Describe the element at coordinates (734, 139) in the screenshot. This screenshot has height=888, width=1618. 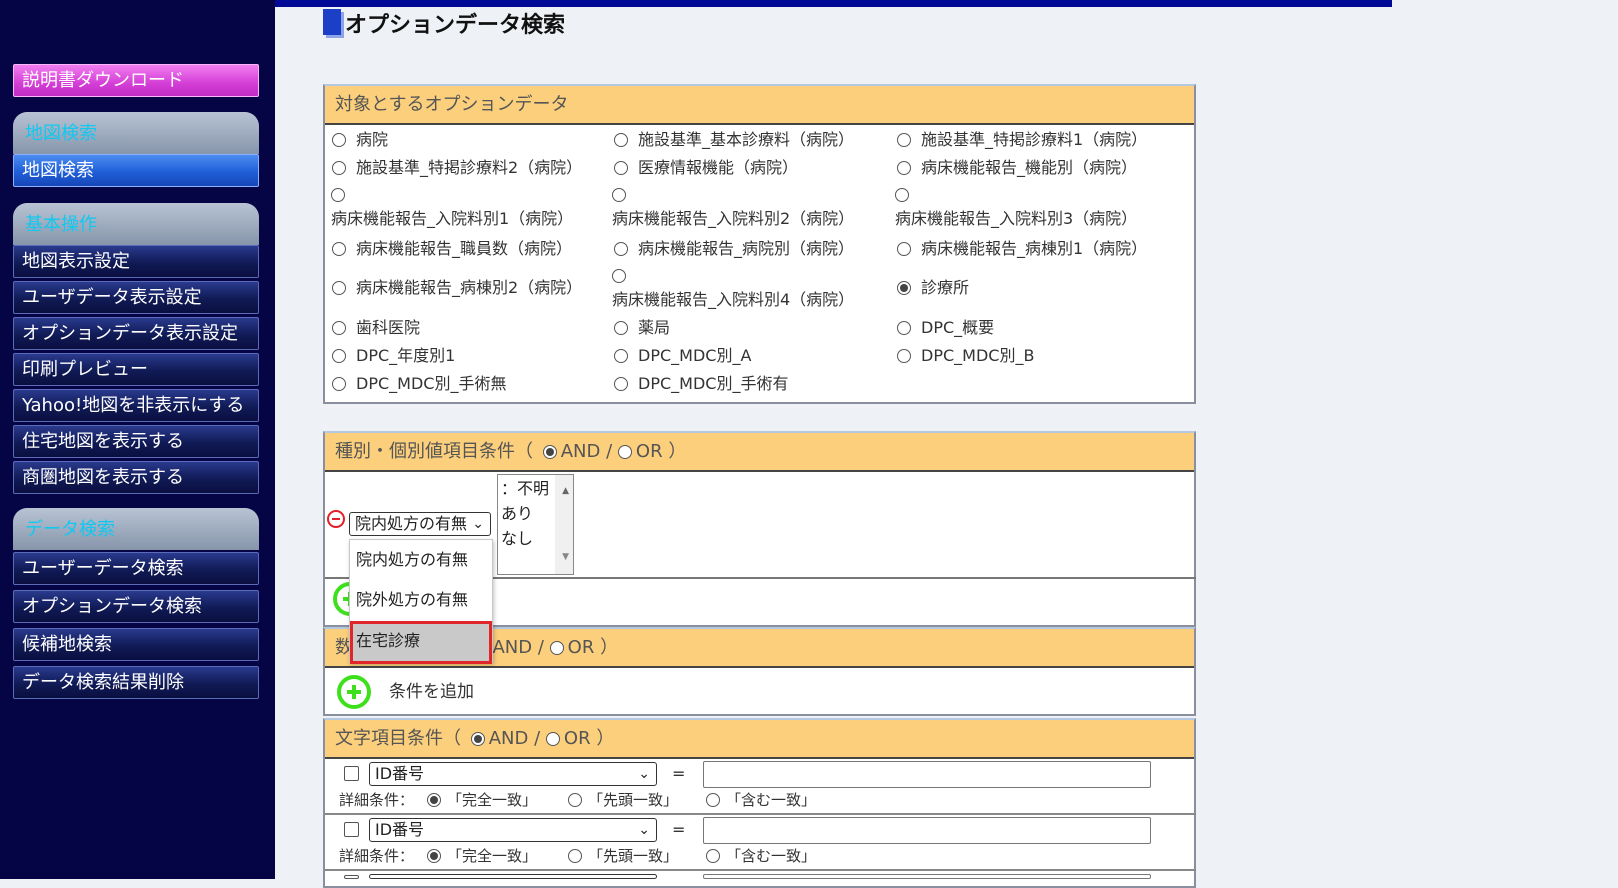
I see `option-radio: 施設基準_基本診療料（病院）` at that location.